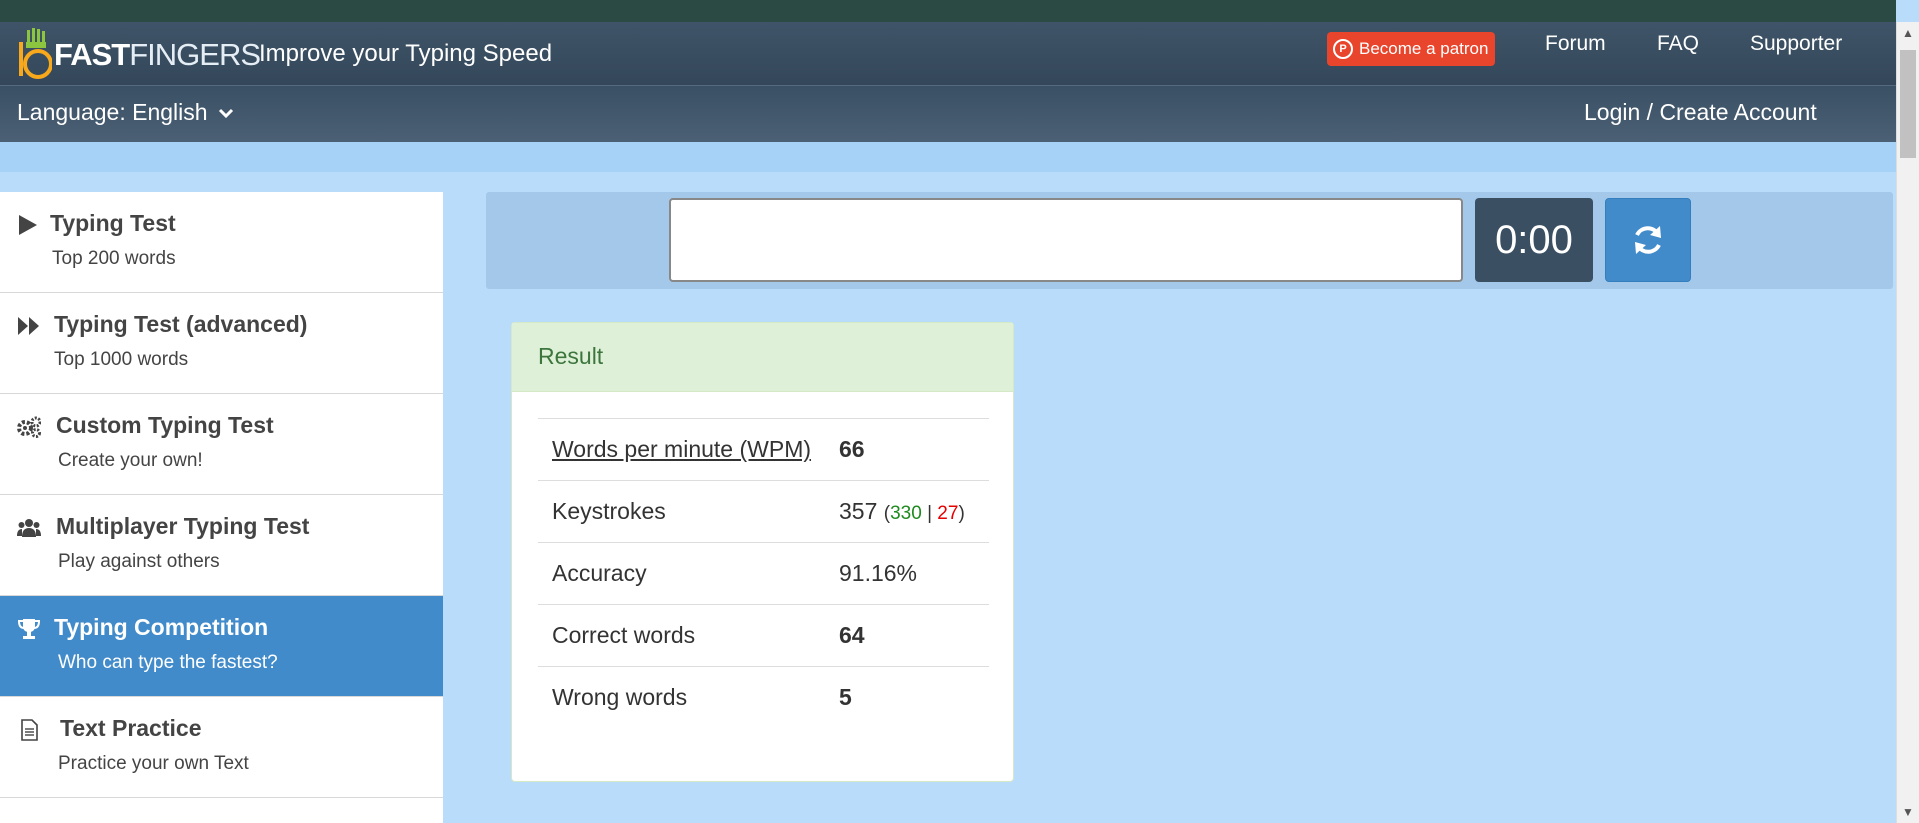  I want to click on browser-top-strip, so click(948, 11).